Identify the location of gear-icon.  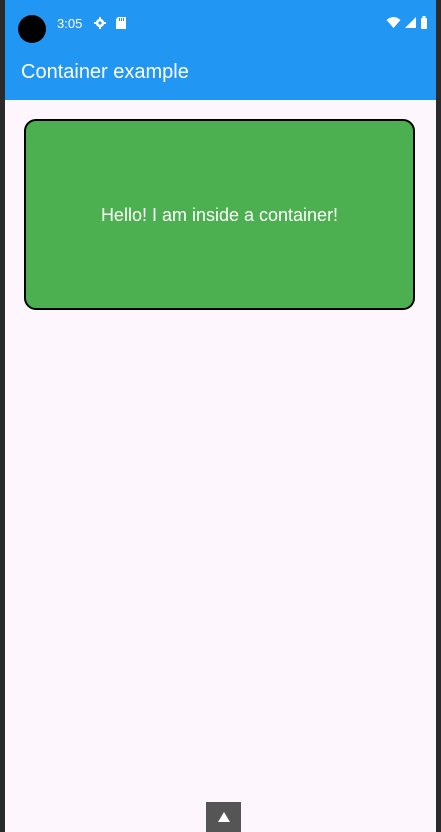
(100, 23).